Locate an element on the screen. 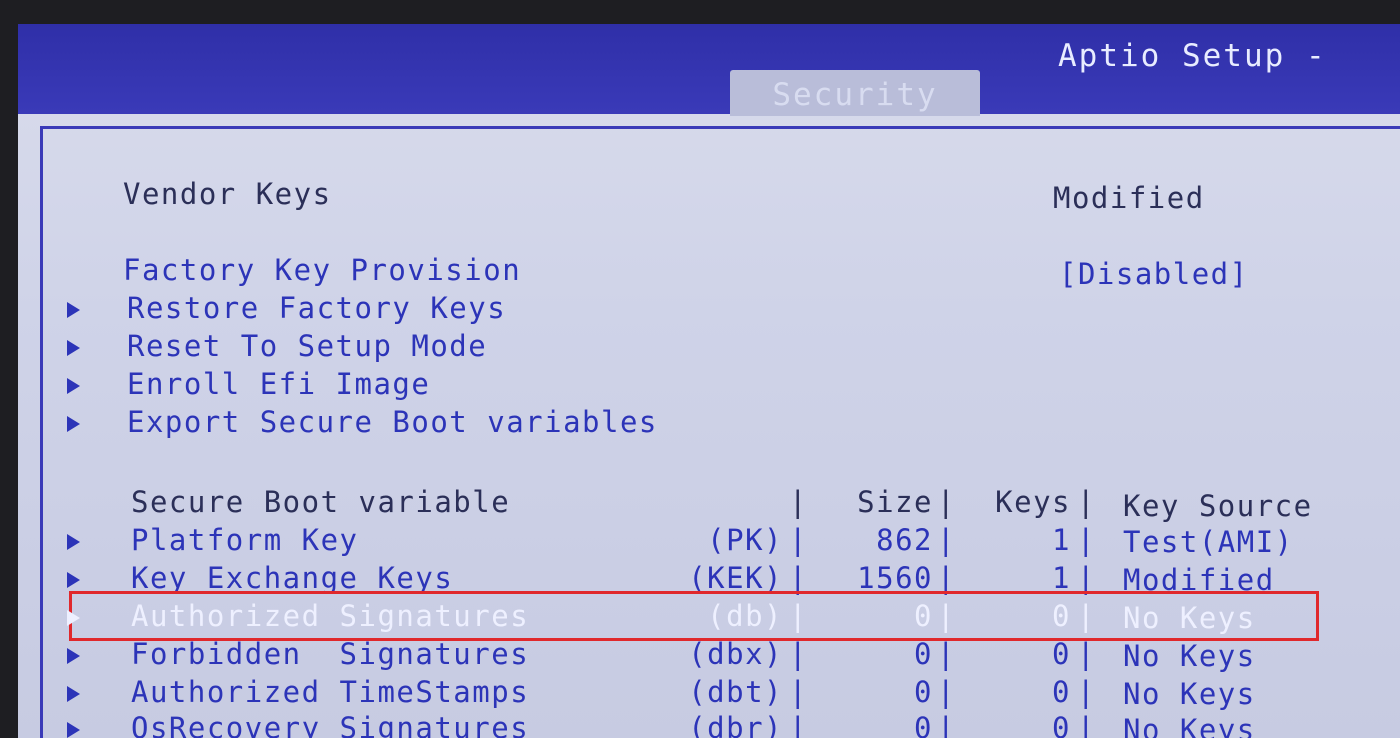 The height and width of the screenshot is (738, 1400). menu-item-label: Enroll Efi Image is located at coordinates (279, 384).